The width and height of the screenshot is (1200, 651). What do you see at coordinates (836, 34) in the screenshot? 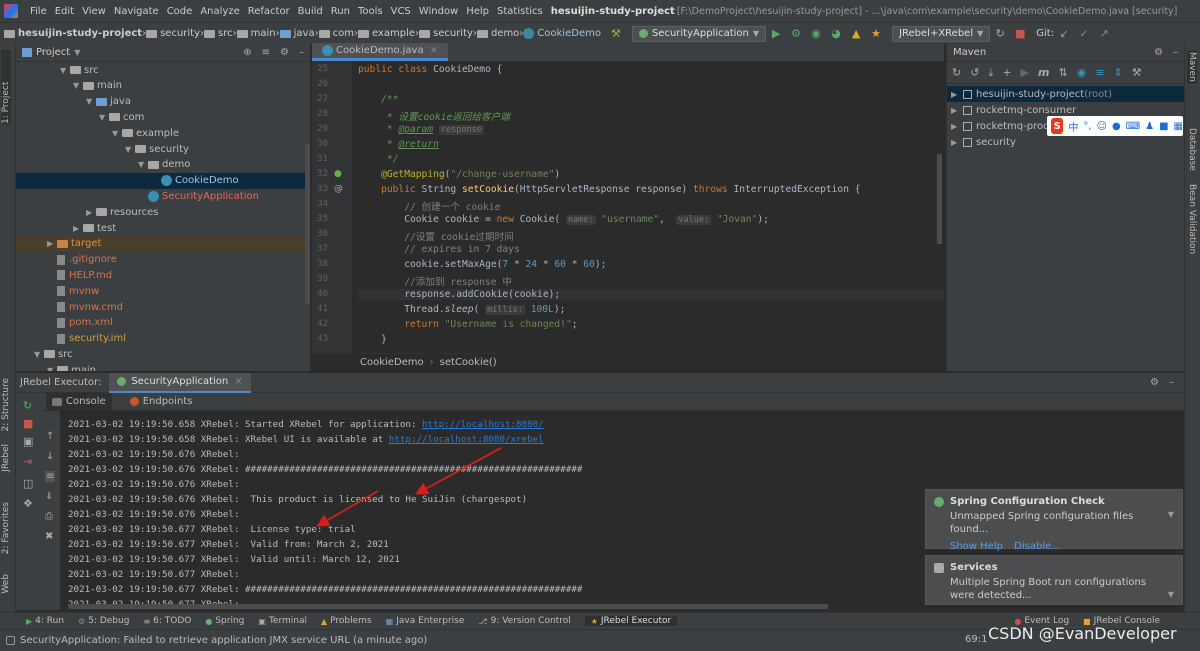
I see `profile-icon: ◕` at bounding box center [836, 34].